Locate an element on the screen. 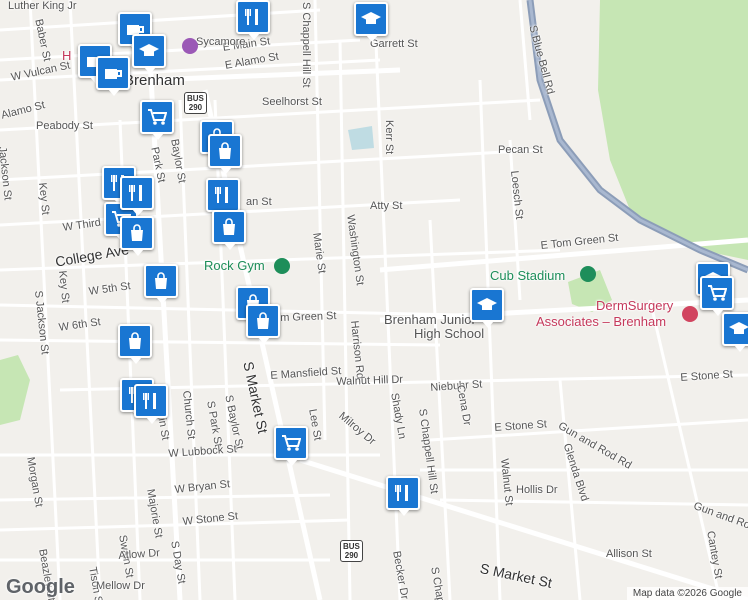 Image resolution: width=748 pixels, height=600 pixels. street-label: Hollis Dr is located at coordinates (537, 490).